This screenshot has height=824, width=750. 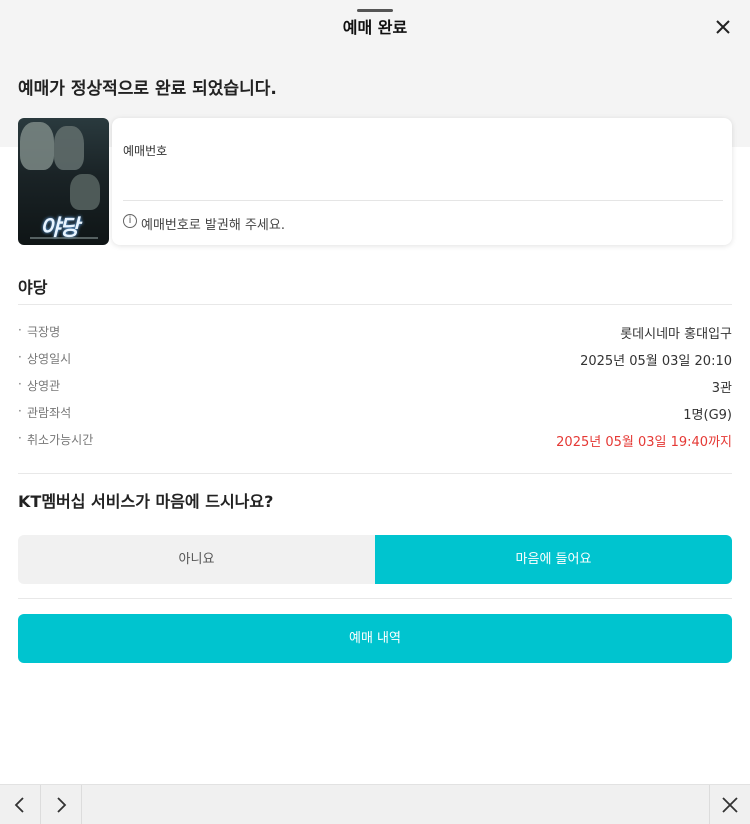 What do you see at coordinates (213, 225) in the screenshot?
I see `ticket-note: 예매번호로 발권해 주세요.` at bounding box center [213, 225].